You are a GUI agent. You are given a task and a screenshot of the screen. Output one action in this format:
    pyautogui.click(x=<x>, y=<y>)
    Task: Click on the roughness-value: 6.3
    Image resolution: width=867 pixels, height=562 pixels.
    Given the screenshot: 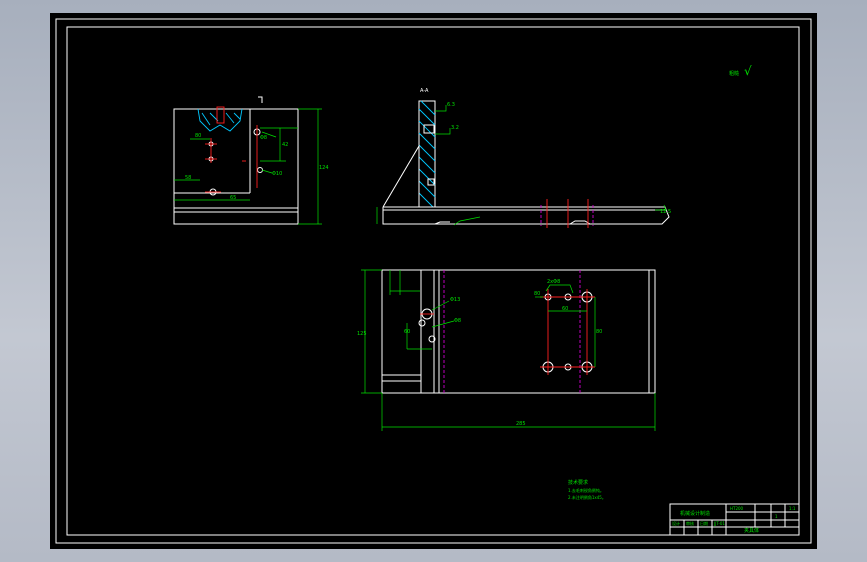 What is the action you would take?
    pyautogui.click(x=451, y=105)
    